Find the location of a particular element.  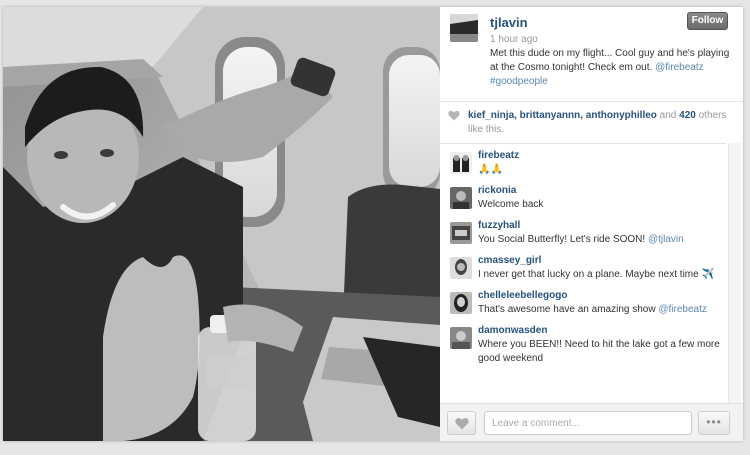

author-avatar is located at coordinates (464, 28).